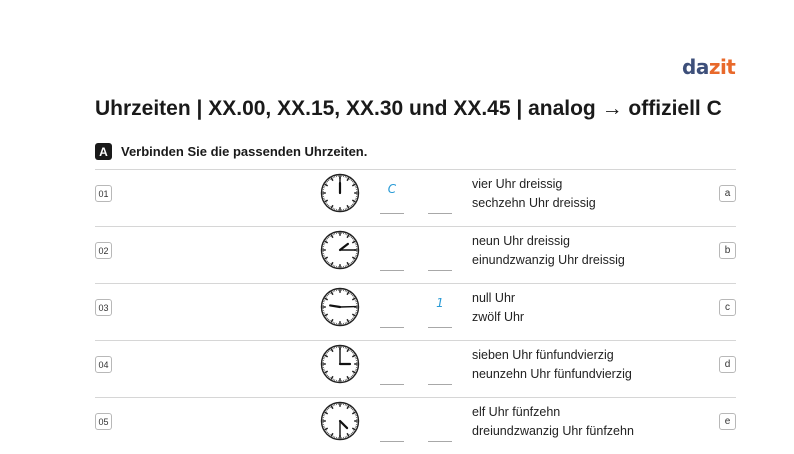 Image resolution: width=794 pixels, height=454 pixels. What do you see at coordinates (415, 311) in the screenshot?
I see `exercise-row: 03 1 null Uhrzwölf Uhr c` at bounding box center [415, 311].